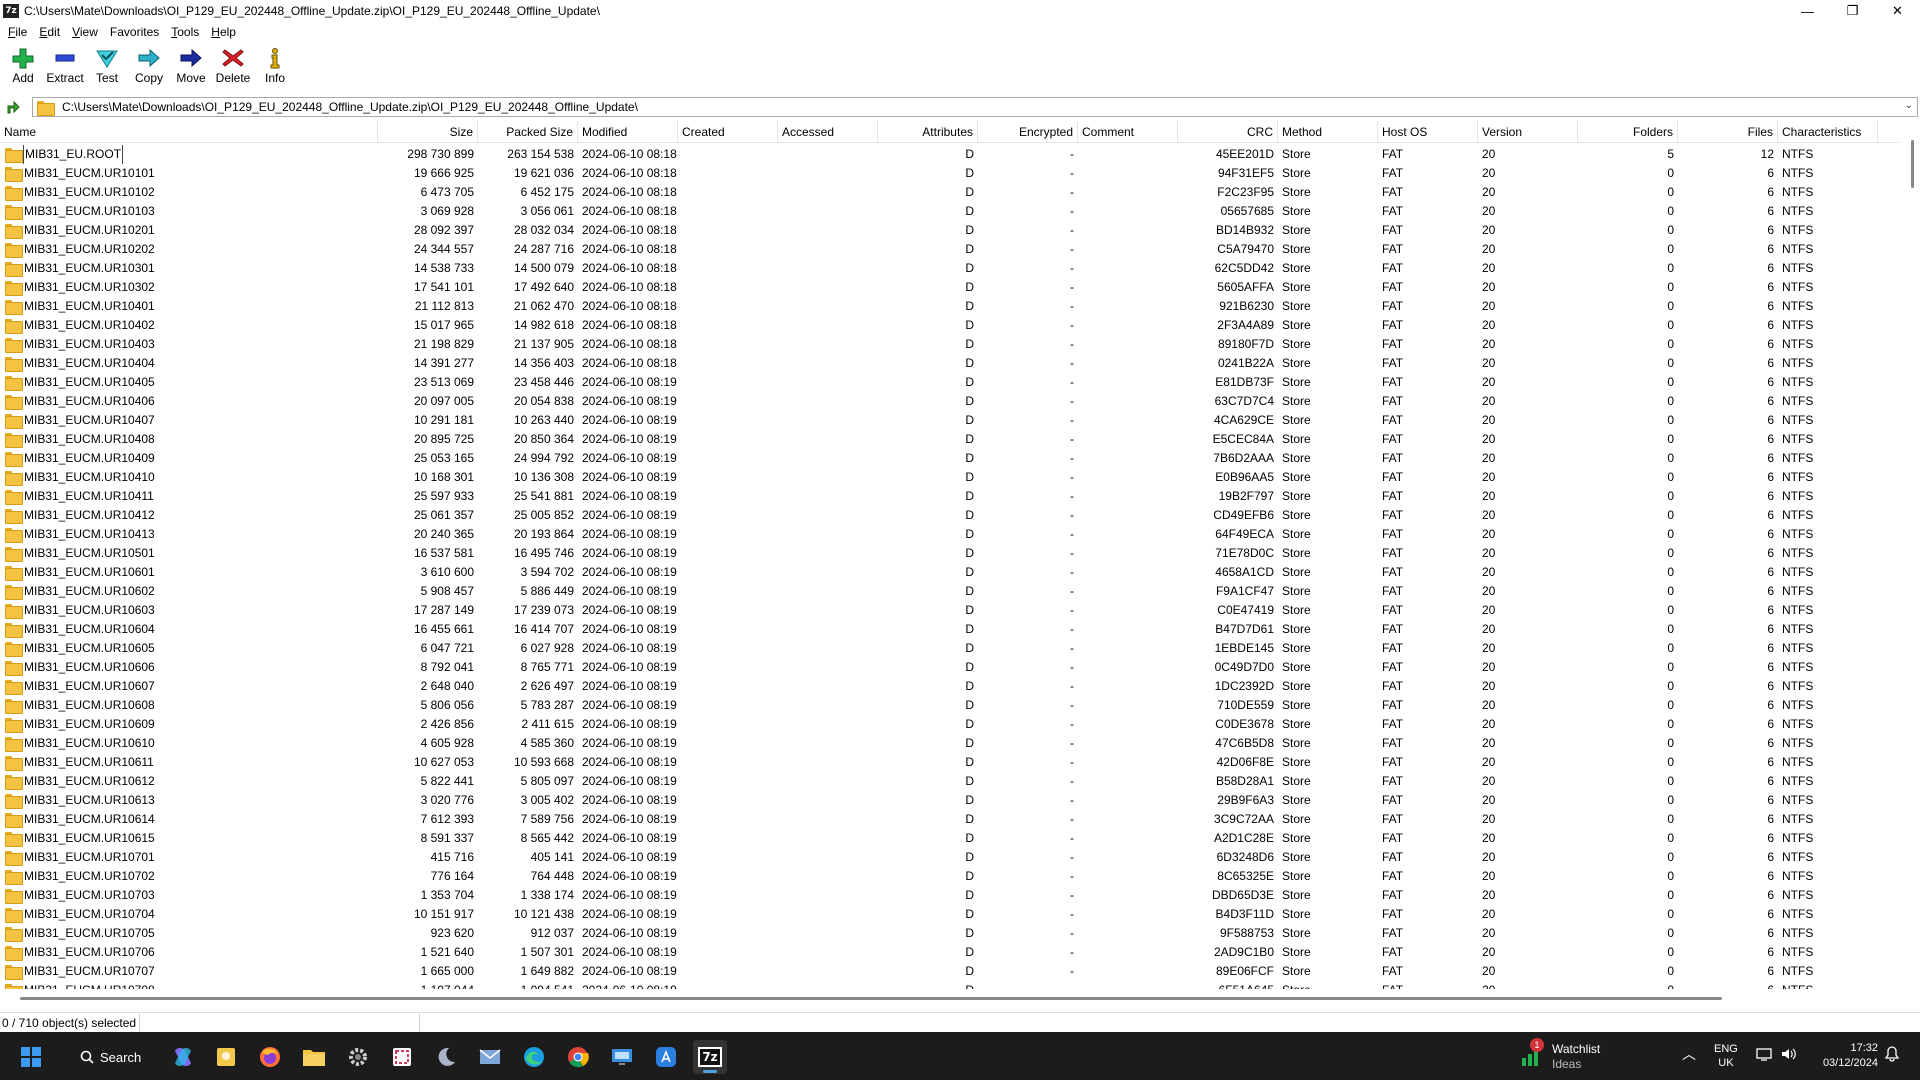 The height and width of the screenshot is (1080, 1920). What do you see at coordinates (402, 1057) in the screenshot?
I see `taskbar-app-snipping` at bounding box center [402, 1057].